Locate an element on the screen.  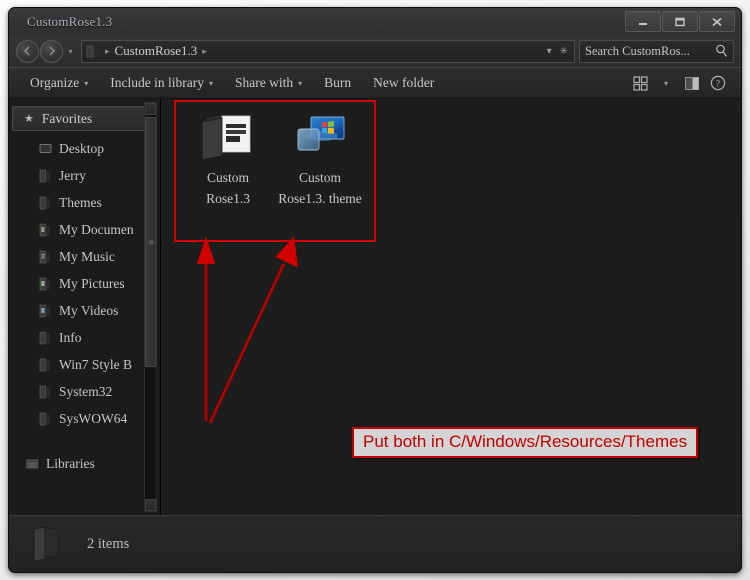
sidebar-item-themes: Themes is located at coordinates (84, 202).